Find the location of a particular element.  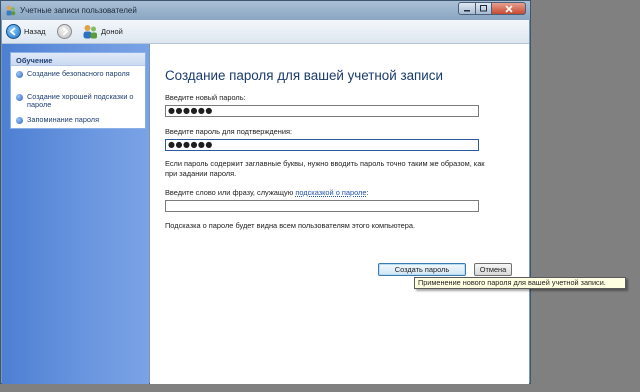

minimize-button is located at coordinates (467, 8).